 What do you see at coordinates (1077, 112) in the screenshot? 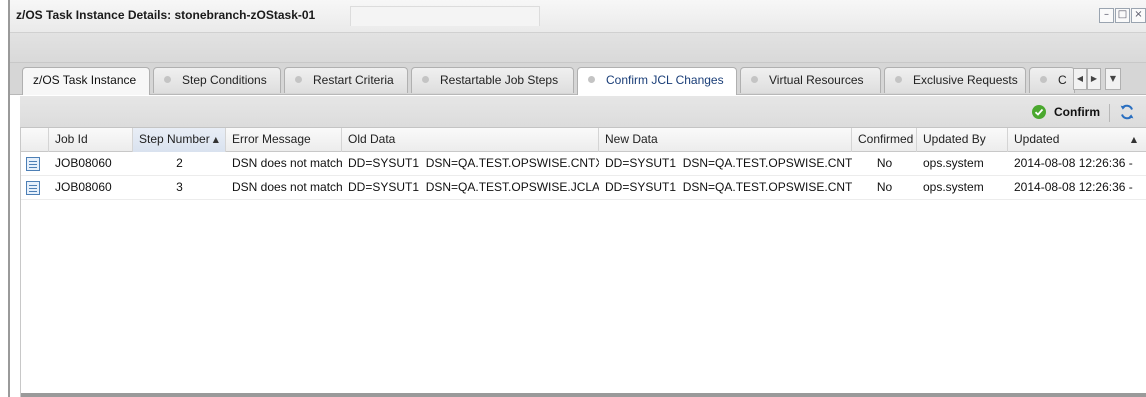
I see `confirm-label: Confirm` at bounding box center [1077, 112].